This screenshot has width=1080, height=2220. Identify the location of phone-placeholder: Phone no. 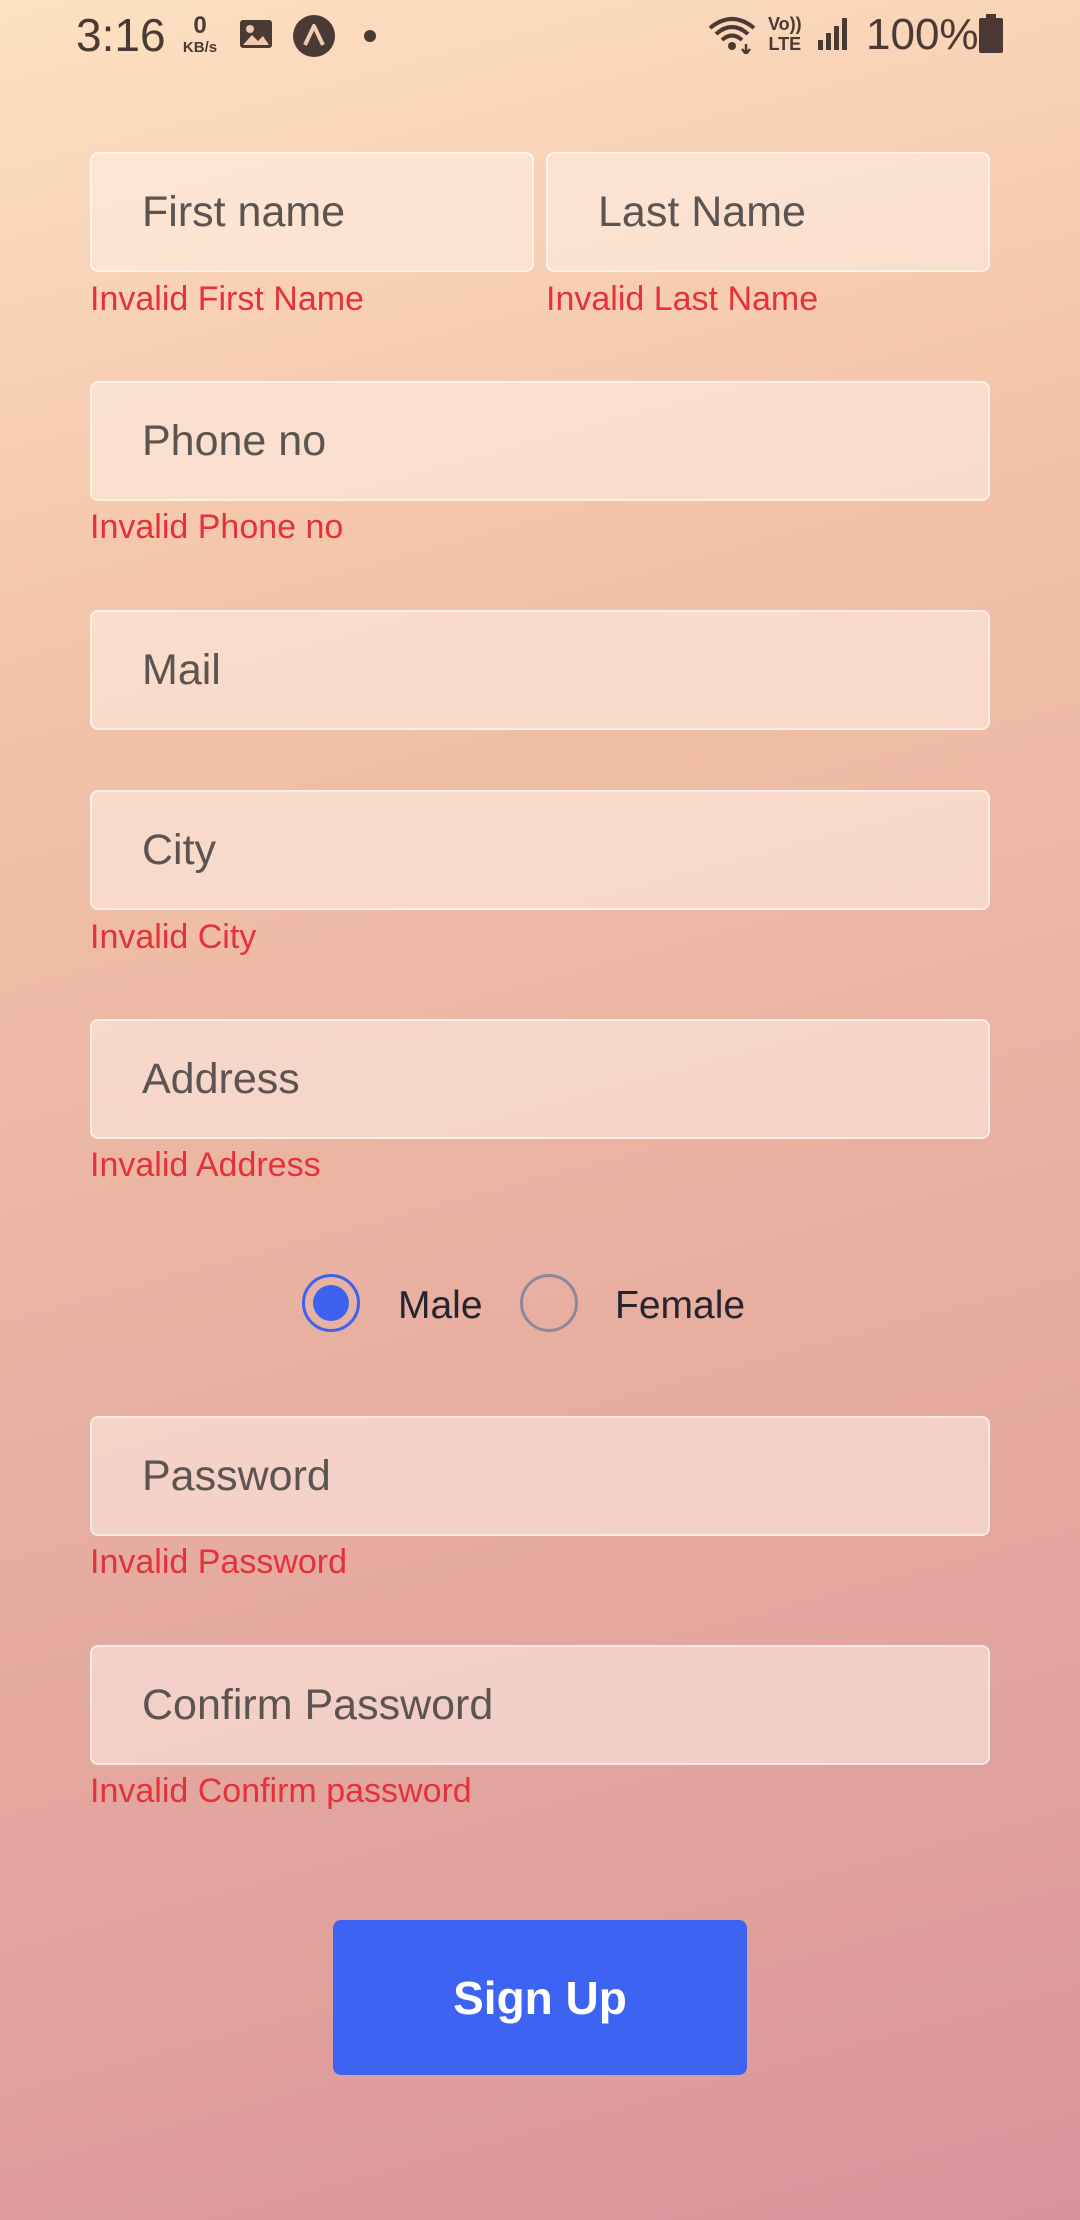
(234, 440).